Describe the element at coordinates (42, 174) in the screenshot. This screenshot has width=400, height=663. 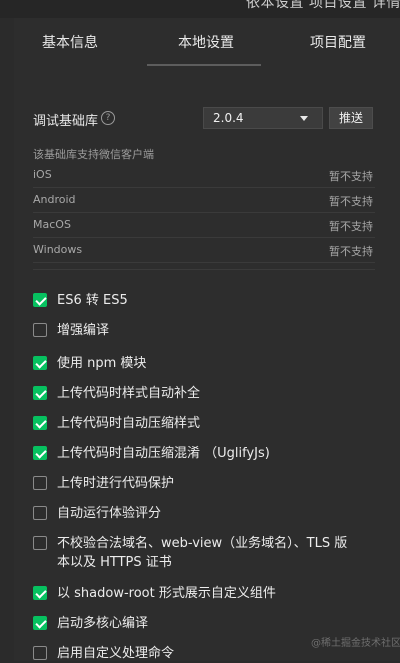
I see `client-name: iOS` at that location.